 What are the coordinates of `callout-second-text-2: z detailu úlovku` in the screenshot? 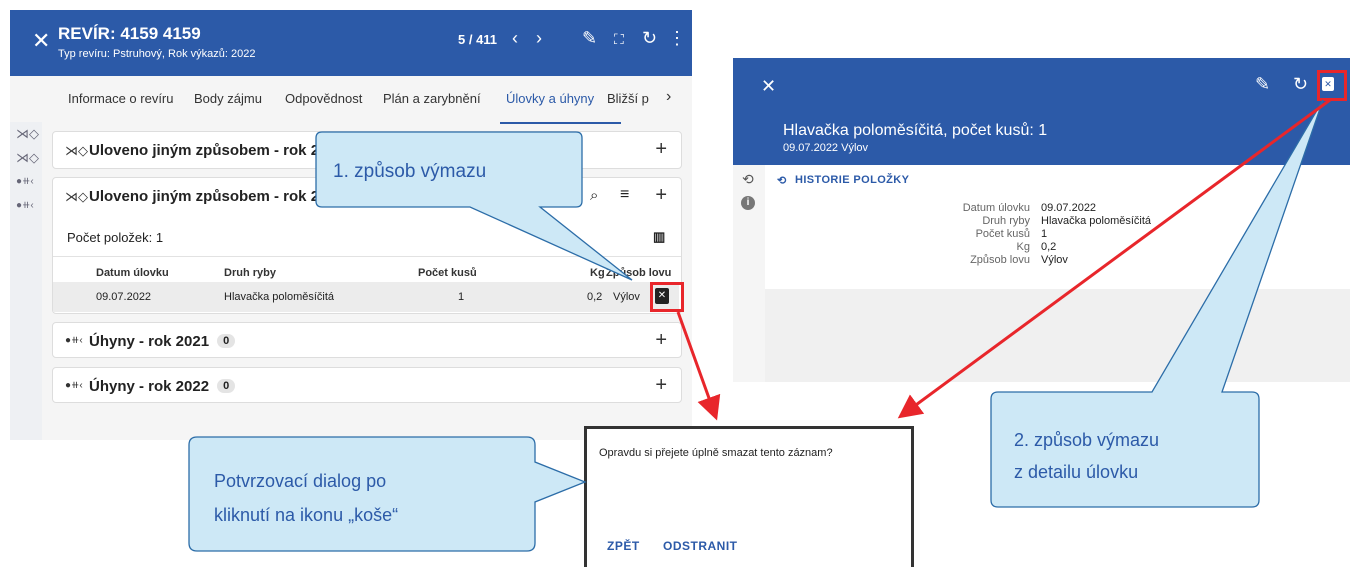 It's located at (1076, 472).